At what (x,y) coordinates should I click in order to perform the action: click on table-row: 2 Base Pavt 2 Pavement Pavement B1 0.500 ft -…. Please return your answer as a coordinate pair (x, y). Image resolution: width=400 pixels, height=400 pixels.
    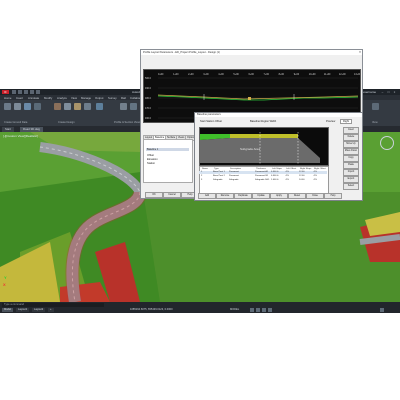
    Looking at the image, I should click on (263, 176).